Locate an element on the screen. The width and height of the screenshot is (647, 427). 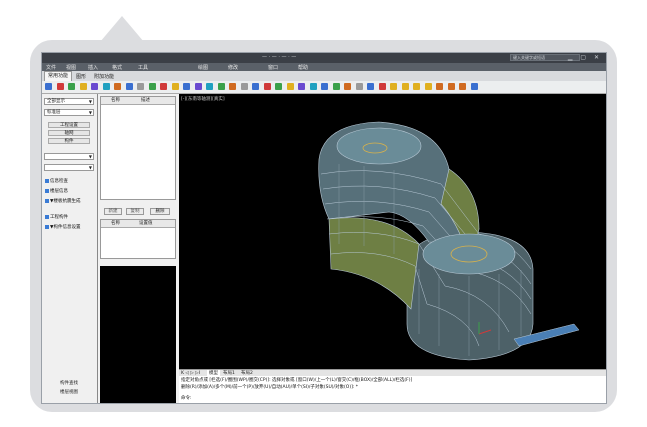
title-bar: — · — · — · — 键入关键字或短语 ▁ ▢ ✕ is located at coordinates (324, 58).